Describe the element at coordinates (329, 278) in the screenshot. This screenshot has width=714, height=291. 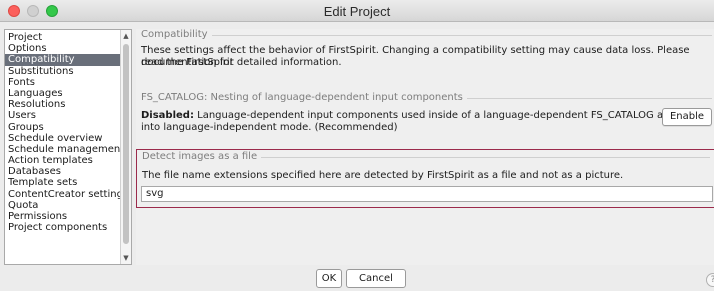
I see `ok-button: OK` at that location.